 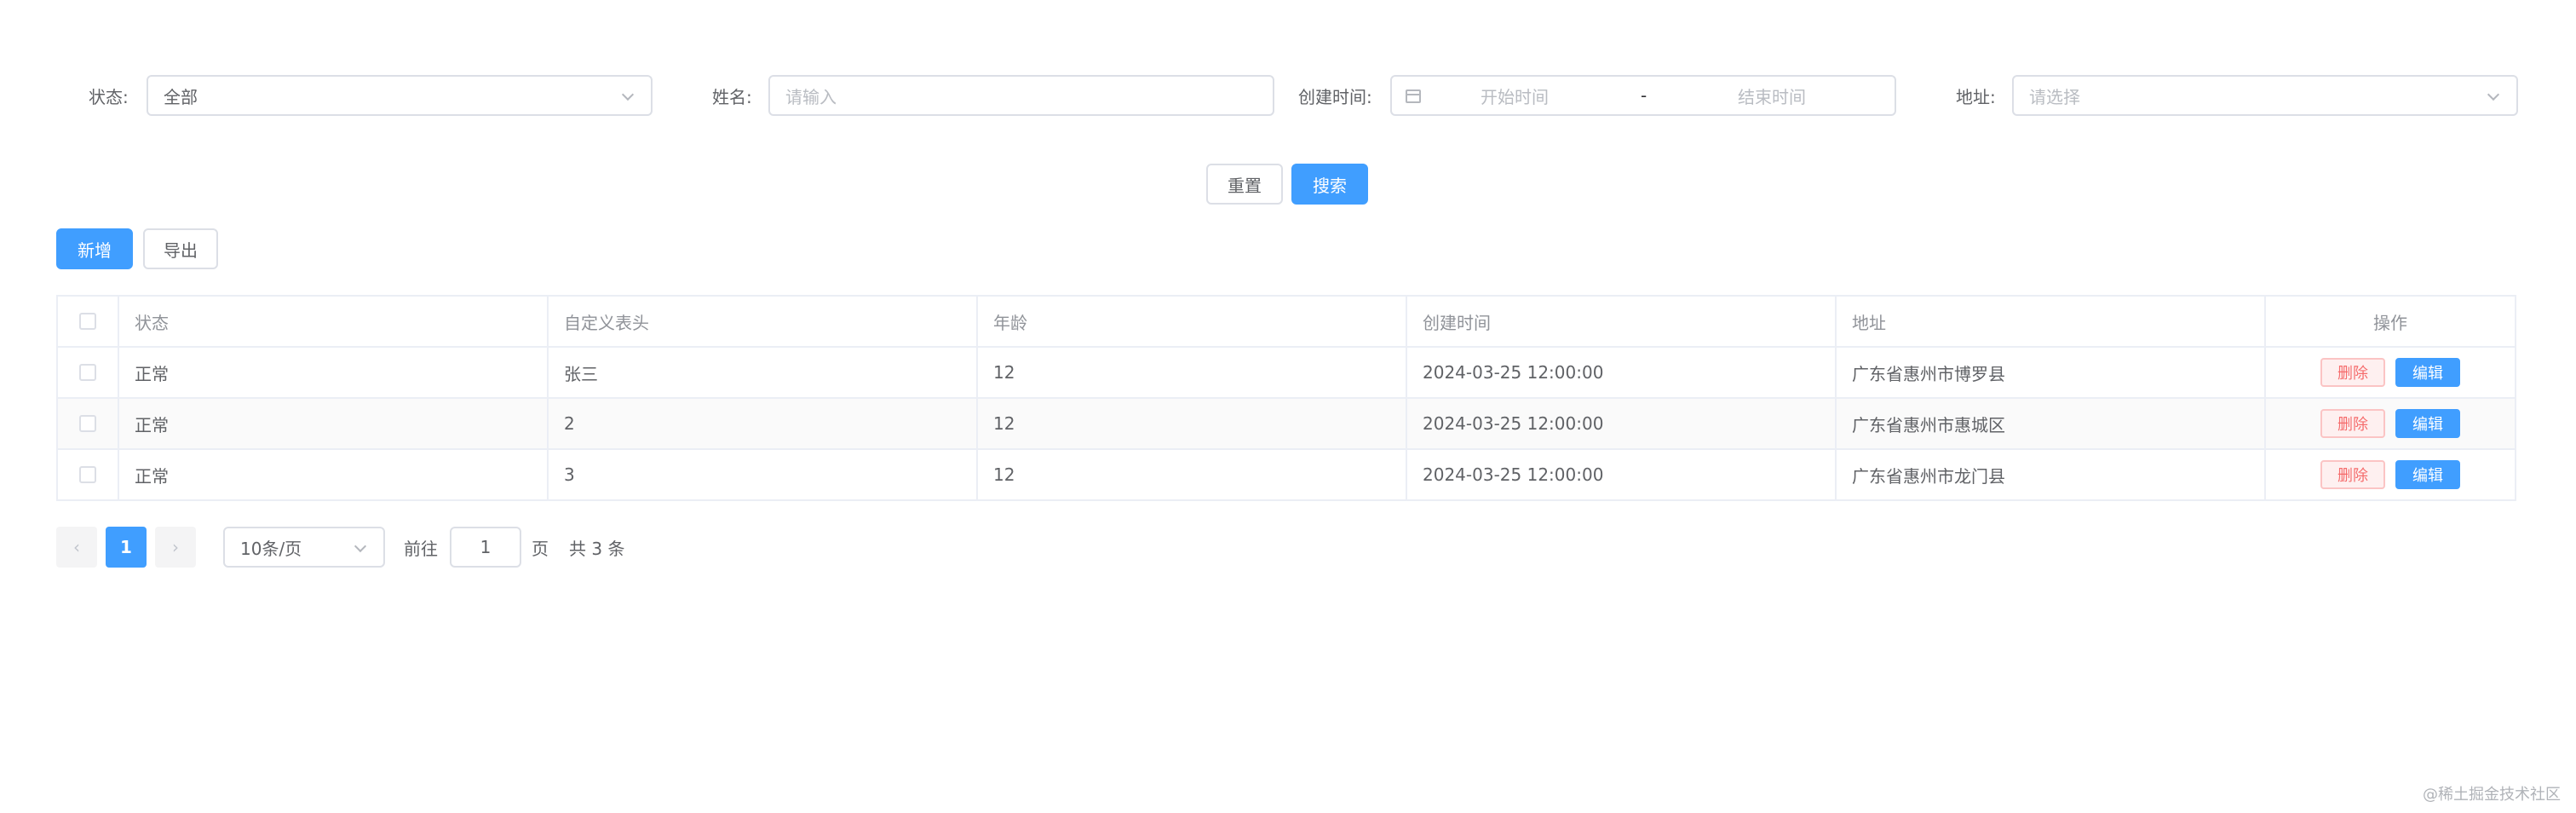 What do you see at coordinates (2052, 424) in the screenshot?
I see `cell-address: 广东省惠州市惠城区` at bounding box center [2052, 424].